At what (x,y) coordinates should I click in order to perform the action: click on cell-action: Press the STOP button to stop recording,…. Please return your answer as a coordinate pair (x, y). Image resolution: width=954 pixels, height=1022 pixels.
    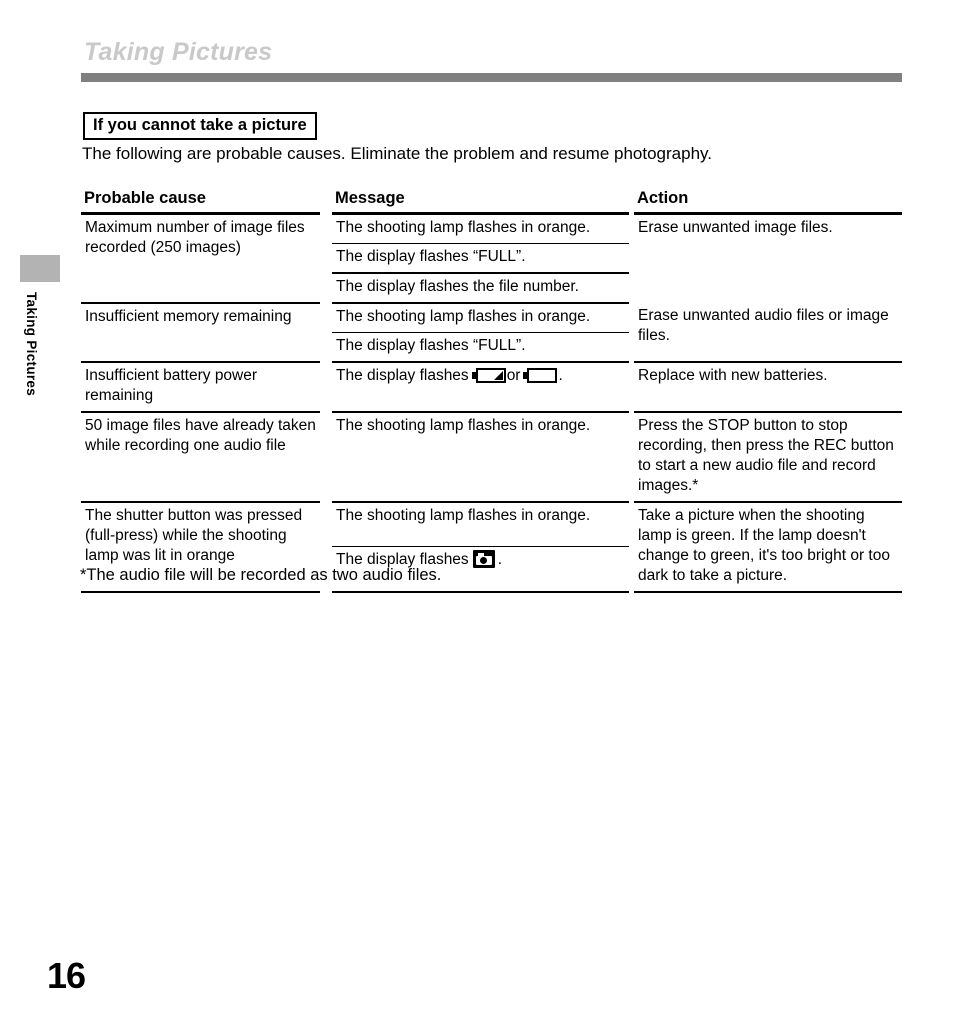
    Looking at the image, I should click on (768, 457).